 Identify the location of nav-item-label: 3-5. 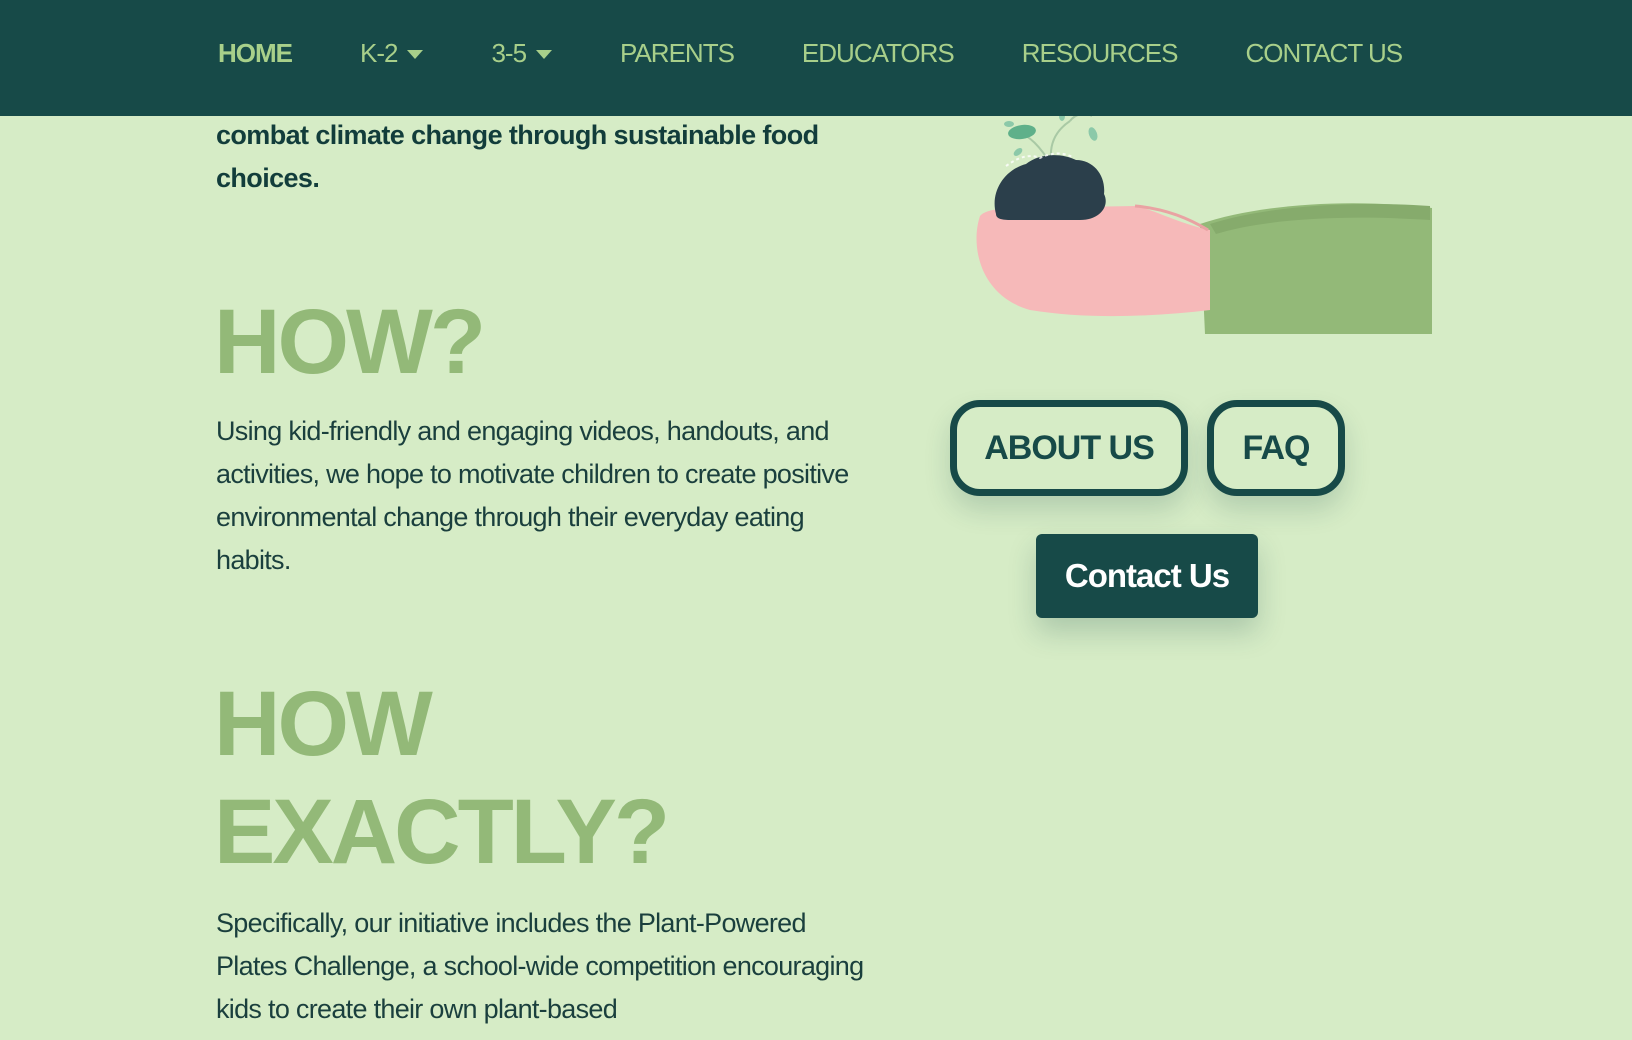
(509, 53).